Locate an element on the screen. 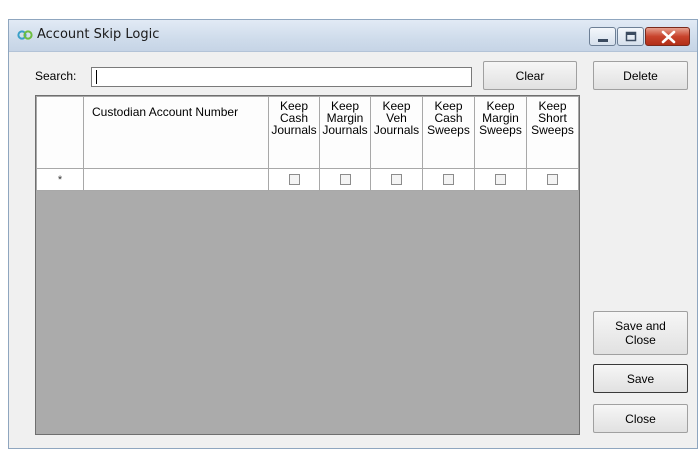 The height and width of the screenshot is (449, 698). clear-button: Clear is located at coordinates (530, 75).